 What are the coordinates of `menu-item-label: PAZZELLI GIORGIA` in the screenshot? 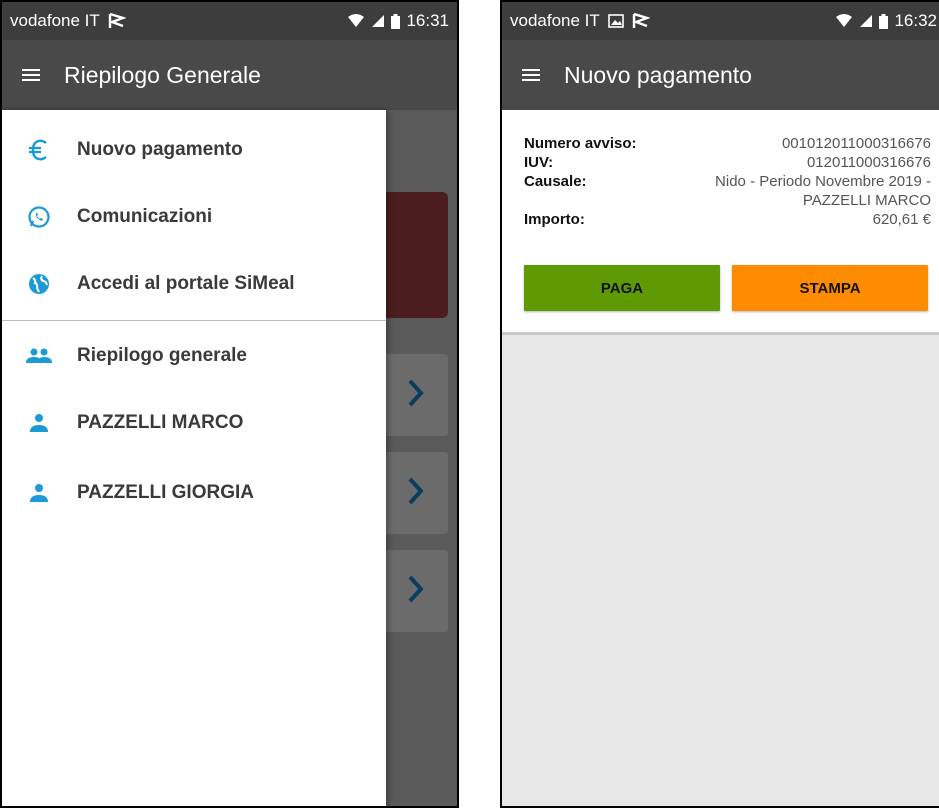 It's located at (165, 492).